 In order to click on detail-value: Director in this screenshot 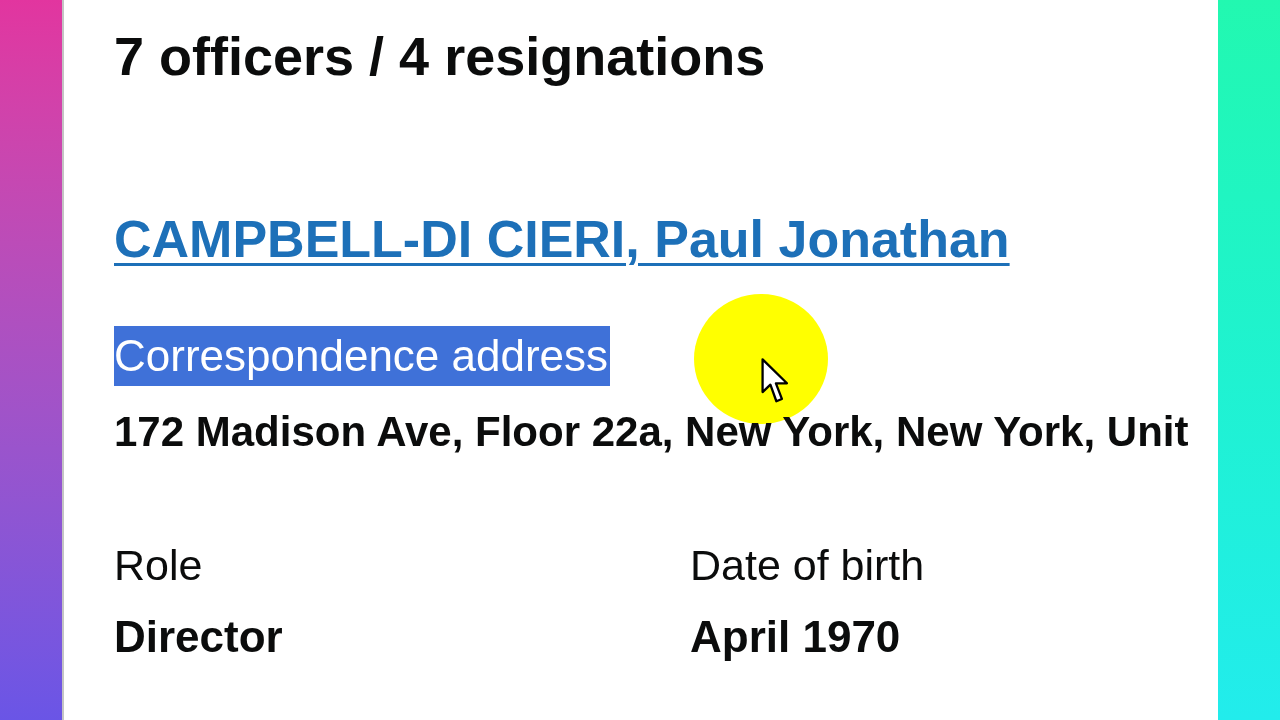, I will do `click(198, 637)`.